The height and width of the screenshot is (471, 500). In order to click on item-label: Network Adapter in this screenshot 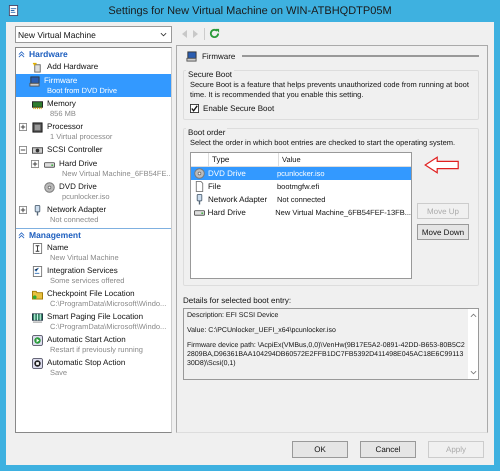, I will do `click(76, 209)`.